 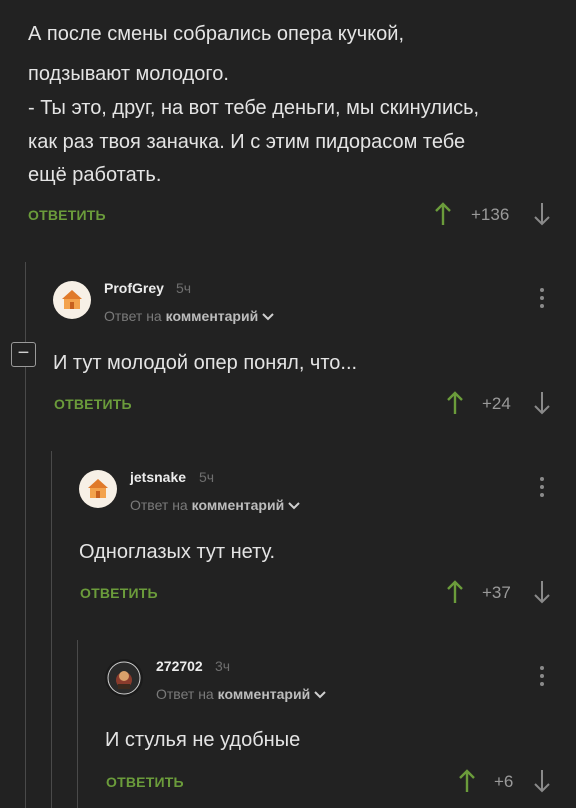 I want to click on rating-count: +136, so click(x=490, y=214).